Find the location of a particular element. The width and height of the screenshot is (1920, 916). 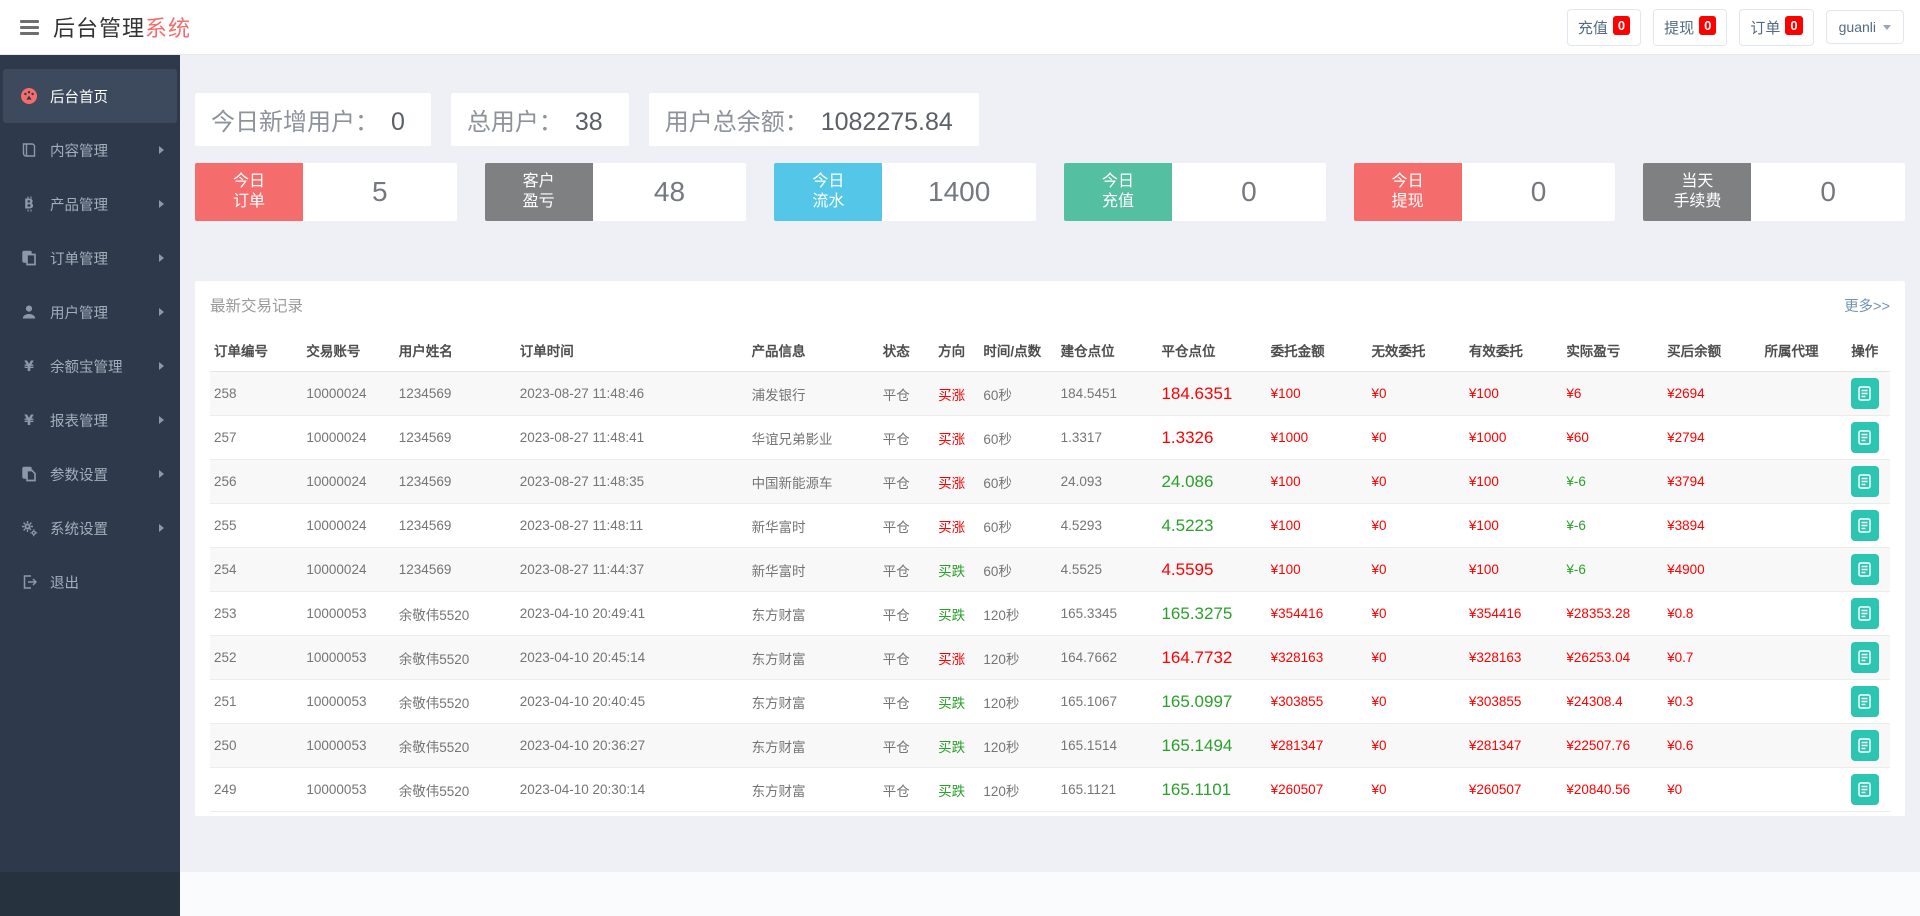

cell-close-price: 24.086 is located at coordinates (1212, 481).